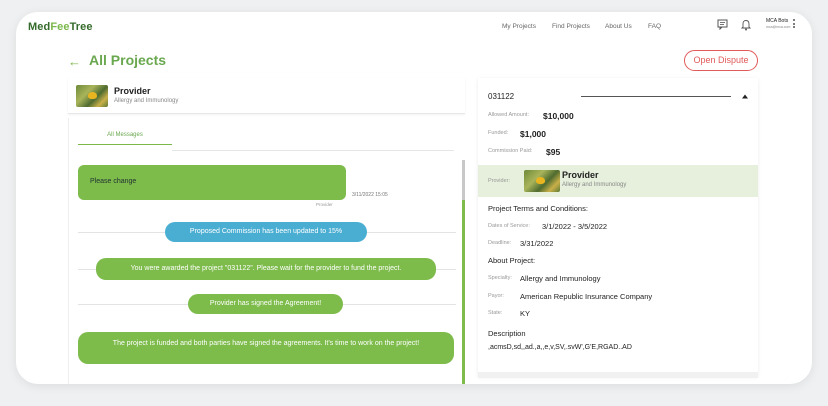 The width and height of the screenshot is (828, 406). I want to click on tab-all-messages: All Messages, so click(125, 138).